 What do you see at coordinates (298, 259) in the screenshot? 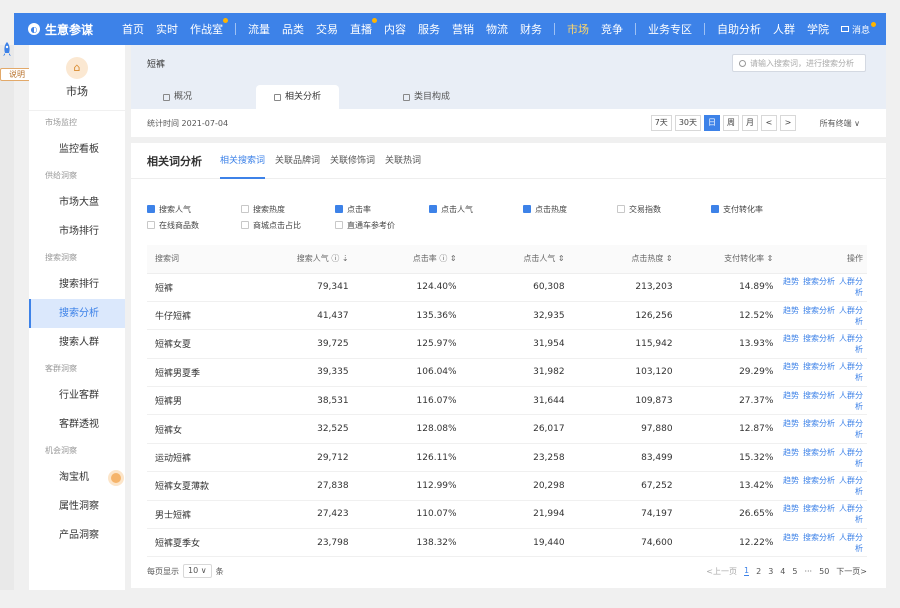
I see `column-header: 搜索人气 ⓘ ⇣` at bounding box center [298, 259].